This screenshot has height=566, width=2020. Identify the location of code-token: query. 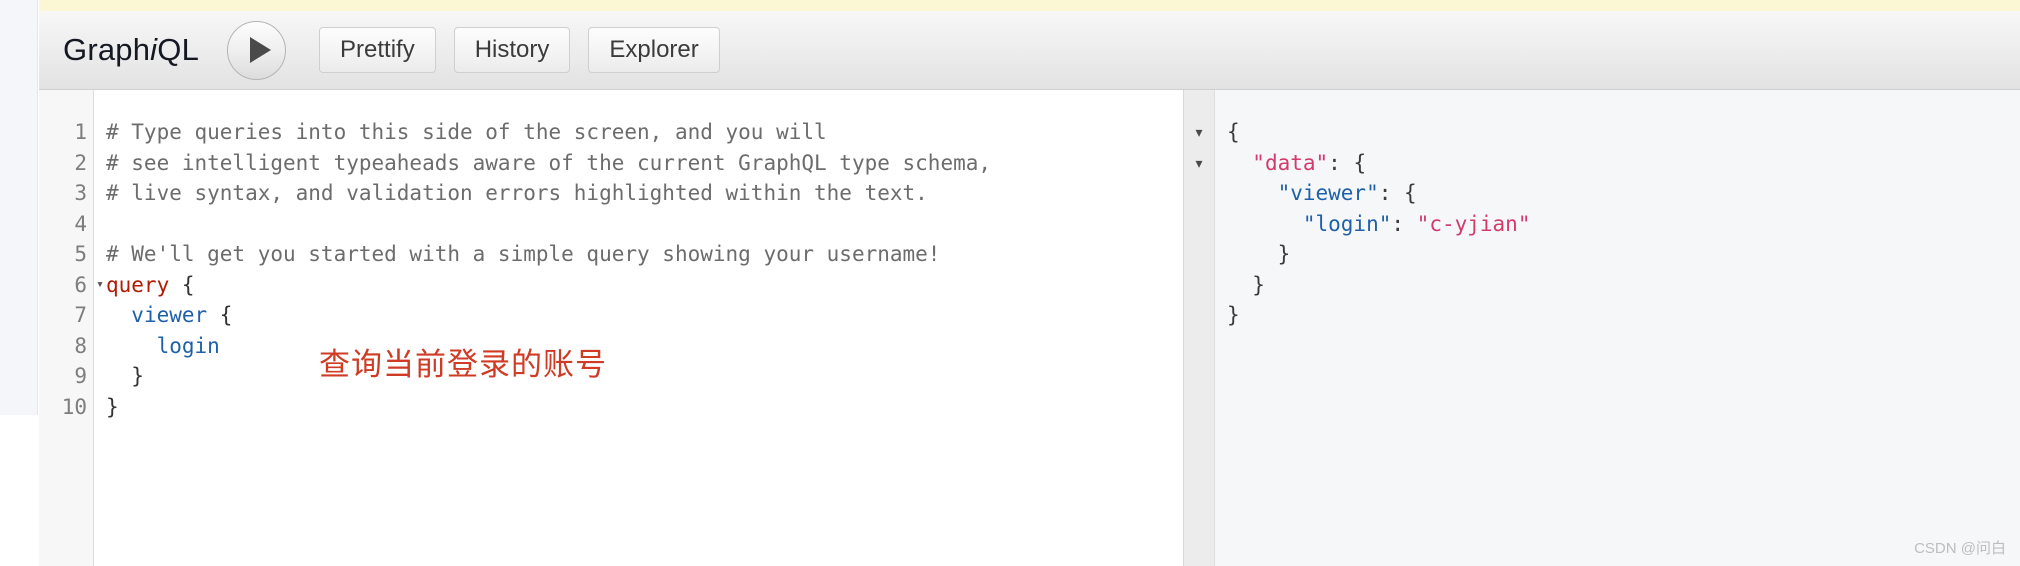
(138, 284).